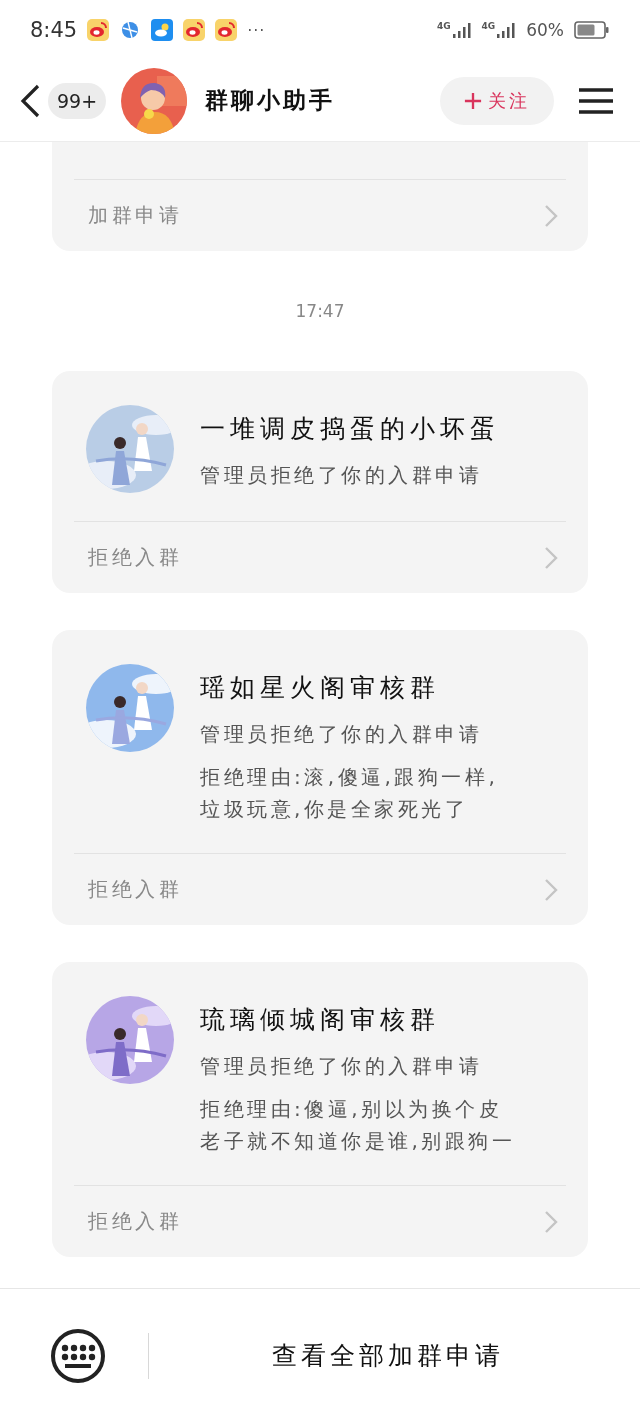 Image resolution: width=640 pixels, height=1422 pixels. Describe the element at coordinates (162, 30) in the screenshot. I see `weather-icon` at that location.